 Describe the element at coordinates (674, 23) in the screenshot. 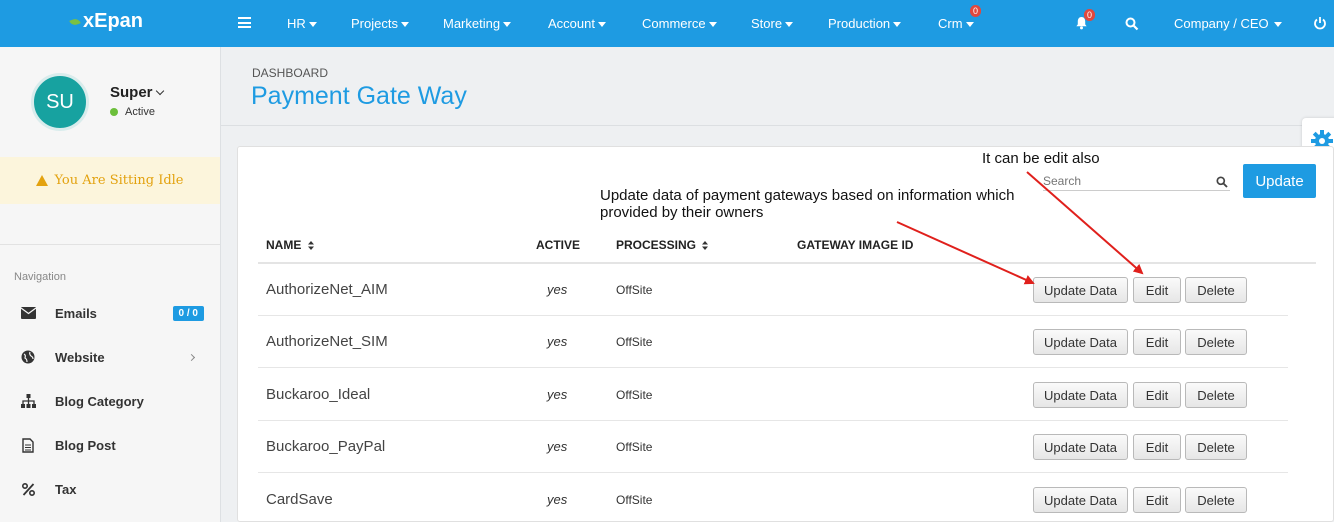

I see `menu-commerce-label: Commerce` at that location.